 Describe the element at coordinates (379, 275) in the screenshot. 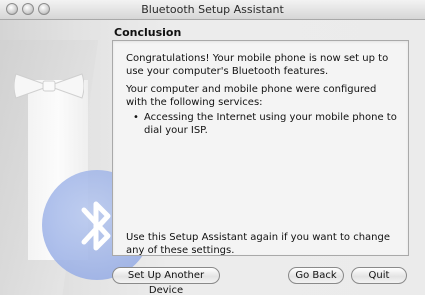

I see `quit-button: Quit` at that location.